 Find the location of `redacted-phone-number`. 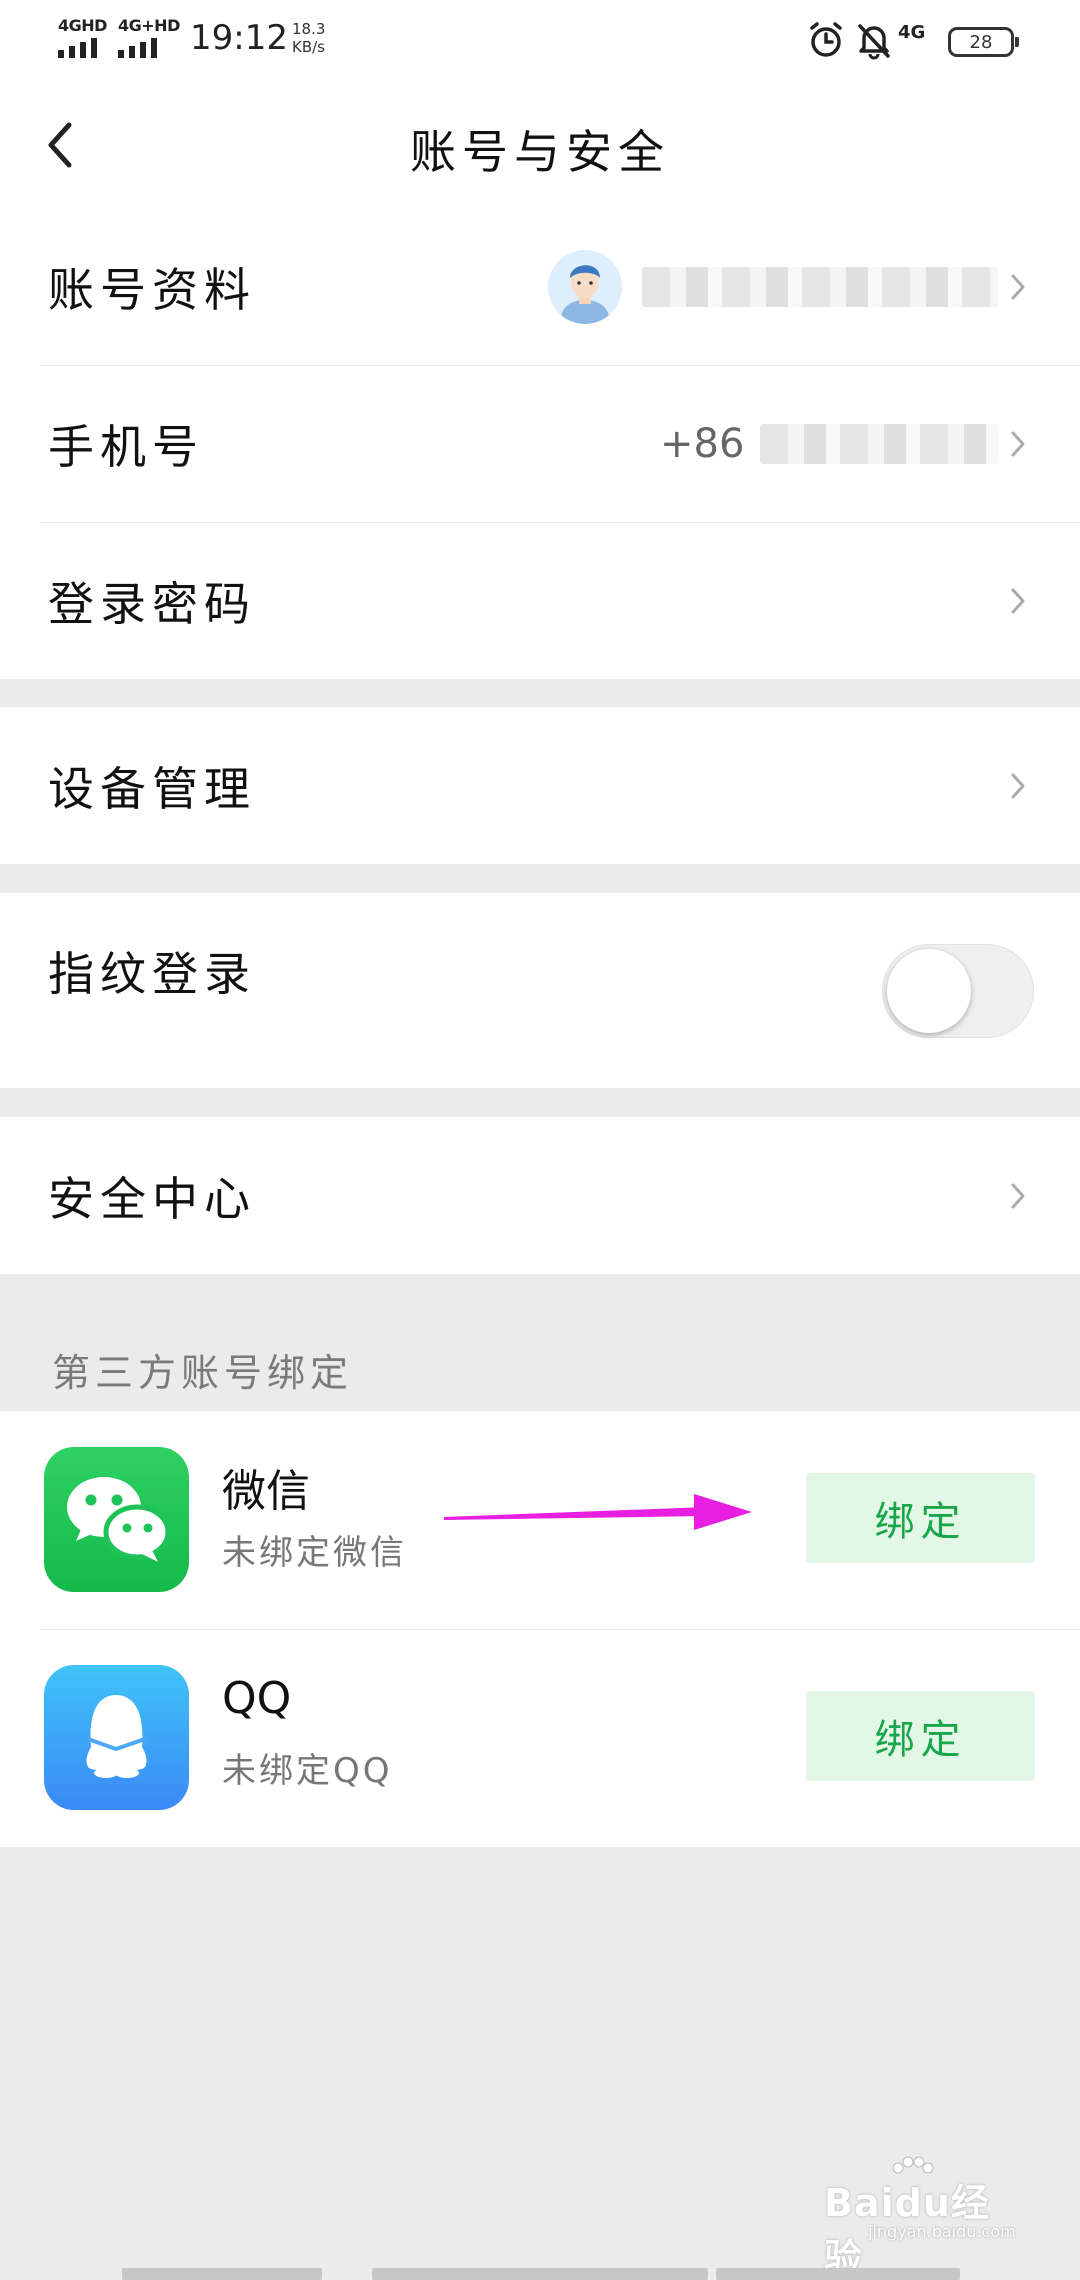

redacted-phone-number is located at coordinates (879, 443).